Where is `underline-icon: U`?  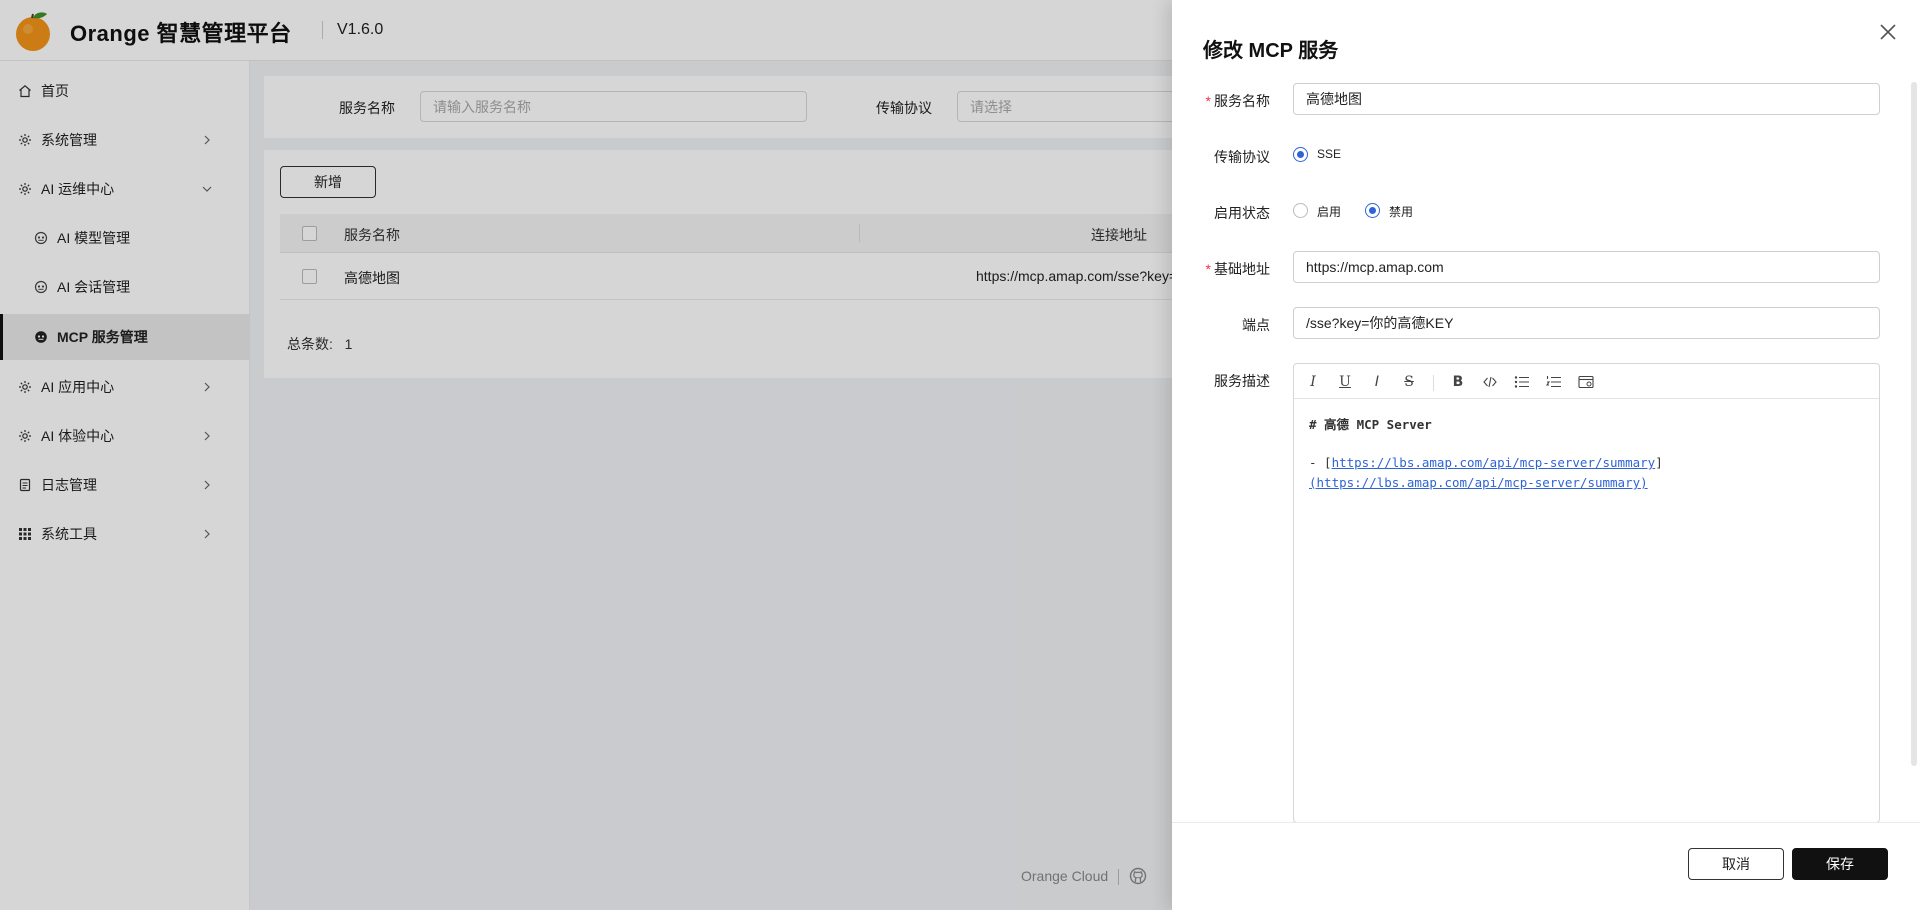 underline-icon: U is located at coordinates (1345, 382).